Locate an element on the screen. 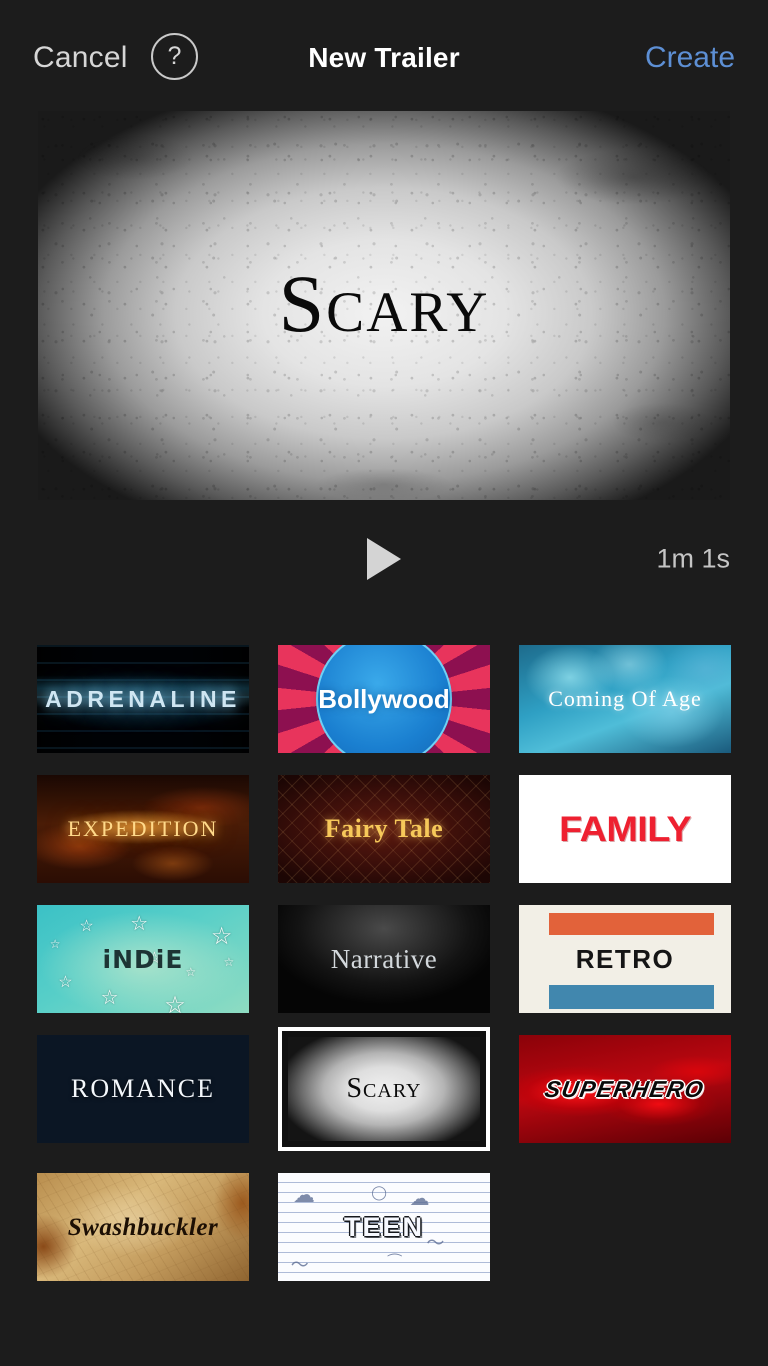 This screenshot has height=1366, width=768. template-cell-scary: Scary is located at coordinates (384, 1089).